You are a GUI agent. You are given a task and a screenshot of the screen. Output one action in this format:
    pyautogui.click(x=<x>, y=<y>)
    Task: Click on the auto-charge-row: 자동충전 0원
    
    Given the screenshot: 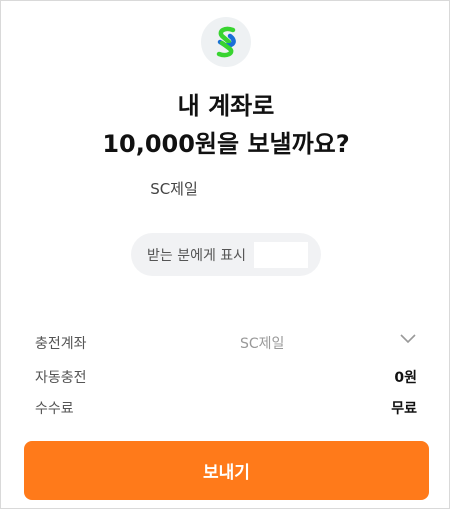 What is the action you would take?
    pyautogui.click(x=226, y=376)
    